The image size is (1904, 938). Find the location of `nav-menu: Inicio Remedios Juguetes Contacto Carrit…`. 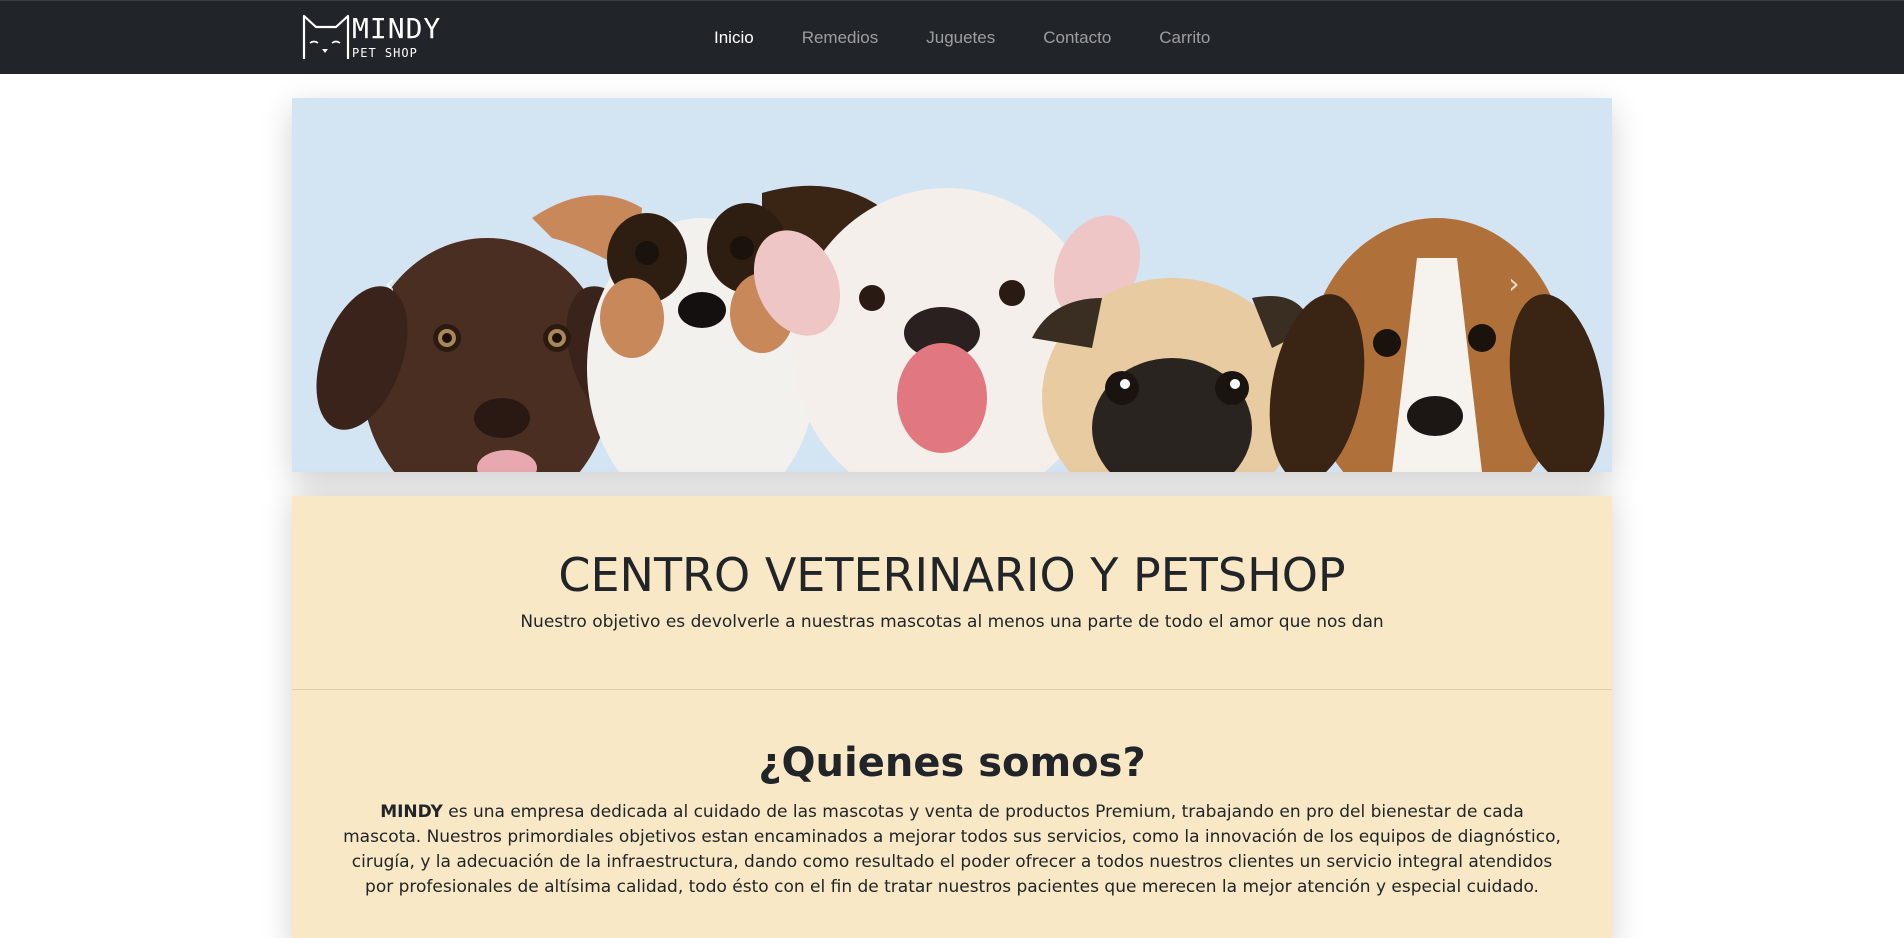

nav-menu: Inicio Remedios Juguetes Contacto Carrit… is located at coordinates (962, 38).